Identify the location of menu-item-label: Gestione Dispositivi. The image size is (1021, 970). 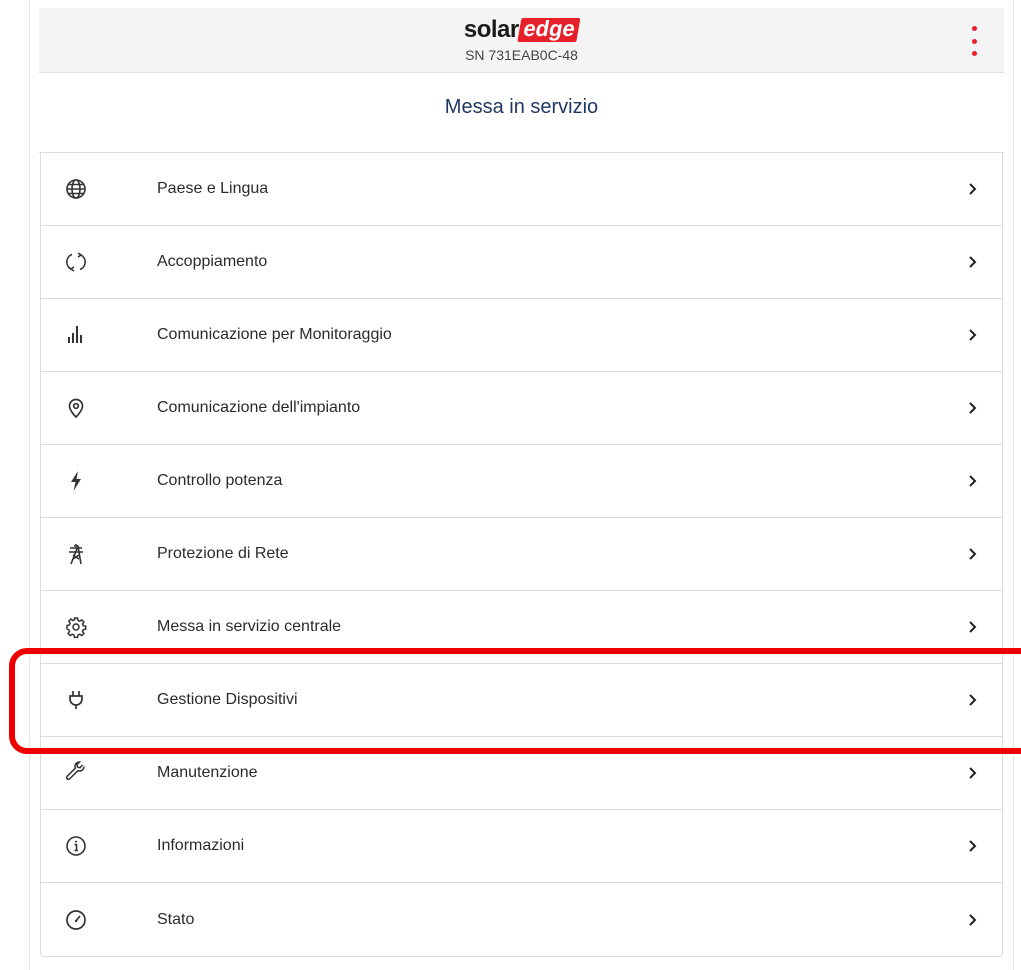
(227, 699).